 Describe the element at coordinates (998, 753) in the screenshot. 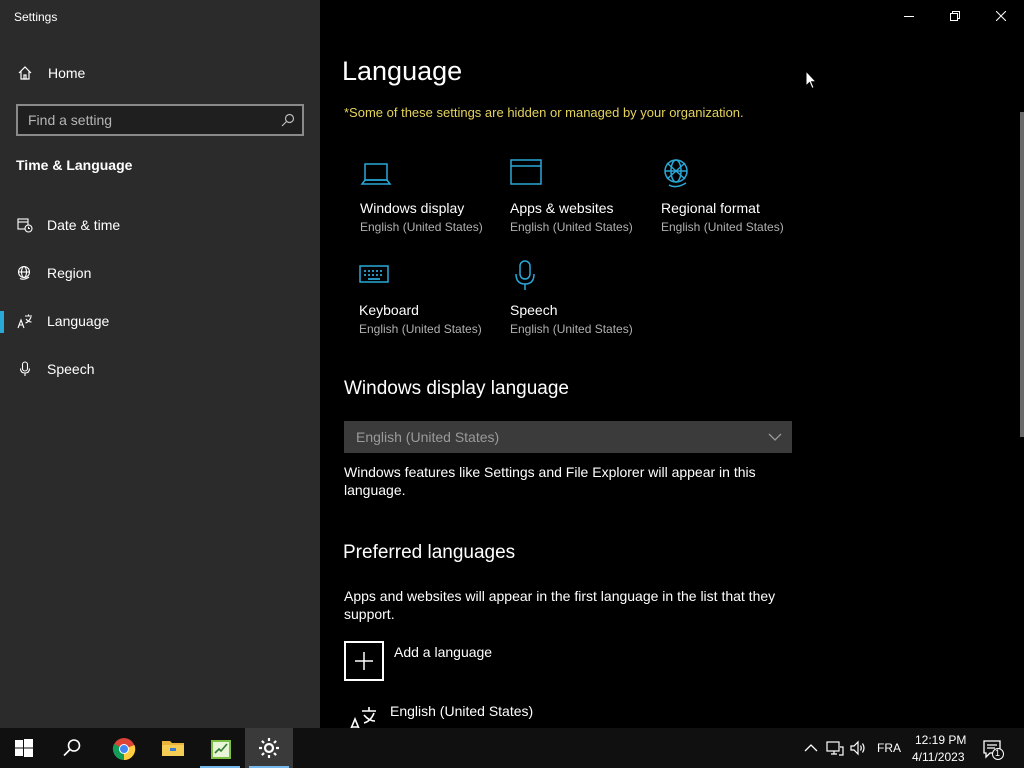

I see `notification-badge: 1` at that location.